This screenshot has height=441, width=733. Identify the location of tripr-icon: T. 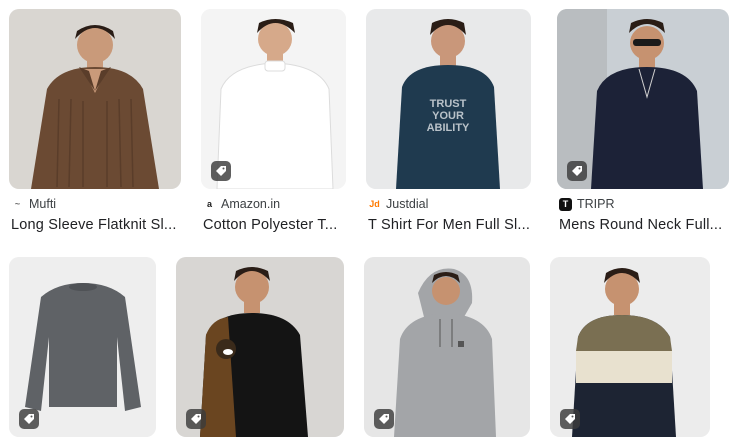
(565, 204).